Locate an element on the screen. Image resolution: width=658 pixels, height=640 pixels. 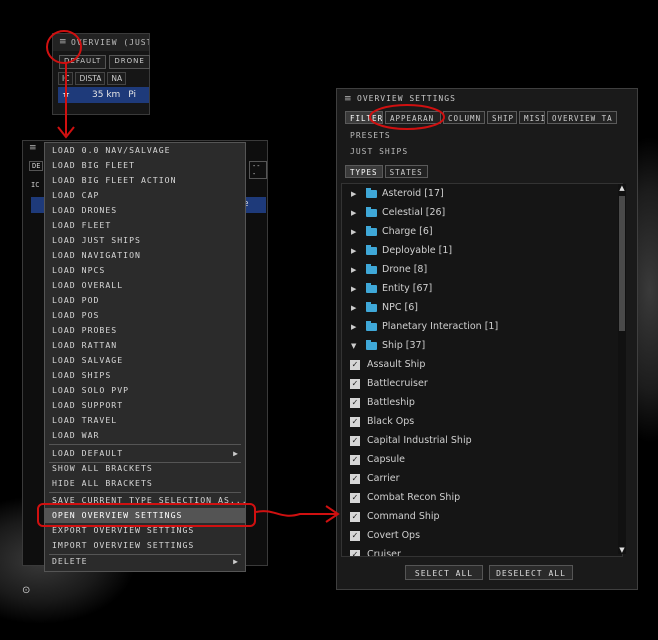
tab-fragment-right: --- is located at coordinates (258, 170).